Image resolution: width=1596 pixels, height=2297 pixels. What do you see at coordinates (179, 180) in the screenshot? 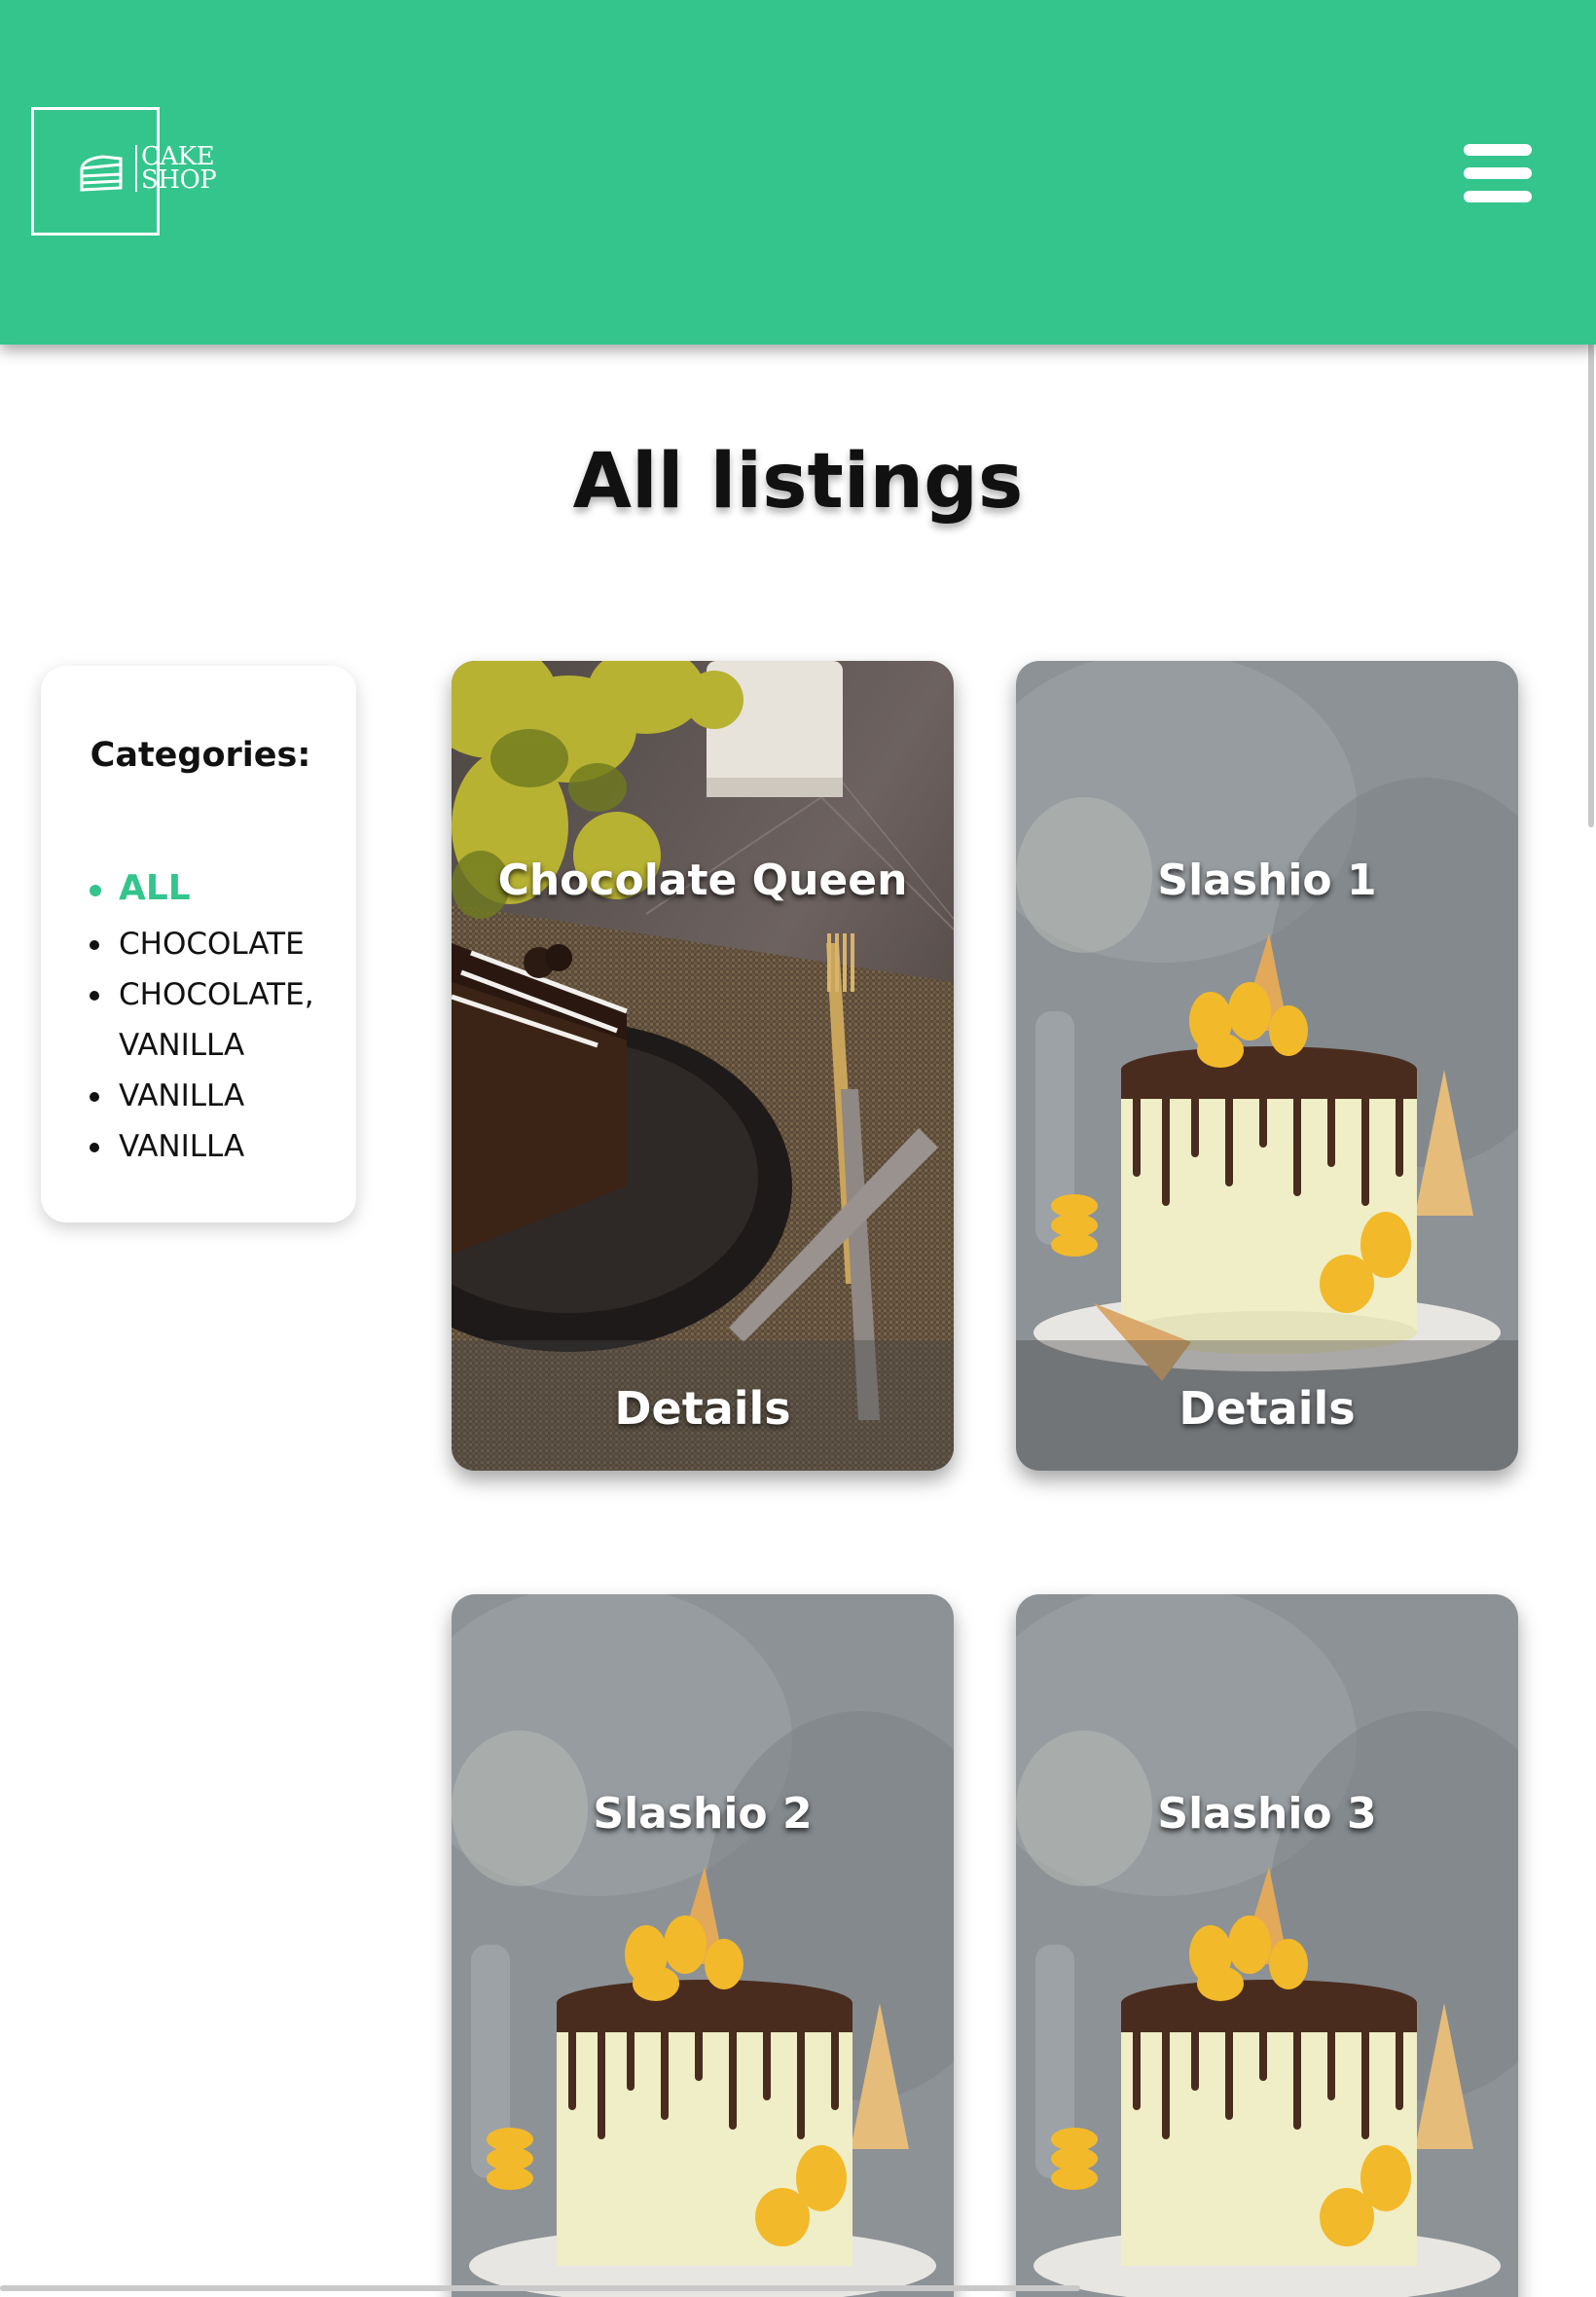
I see `logo-line-2: SHOP` at bounding box center [179, 180].